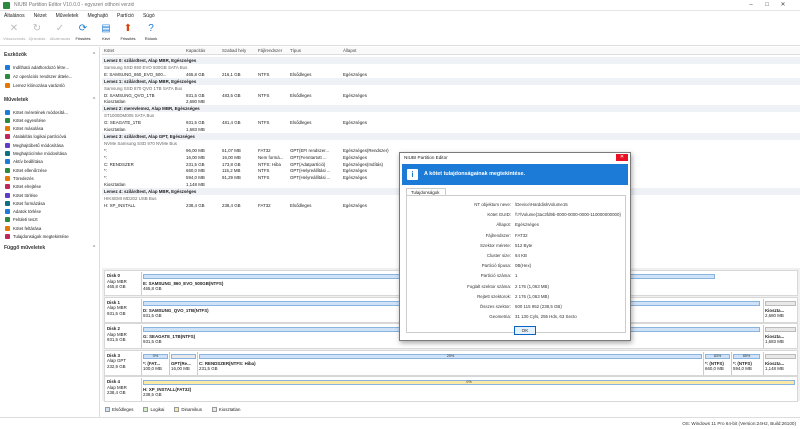 This screenshot has width=800, height=429. What do you see at coordinates (231, 157) in the screenshot?
I see `cell-szabad-hely: 16,00 MB` at bounding box center [231, 157].